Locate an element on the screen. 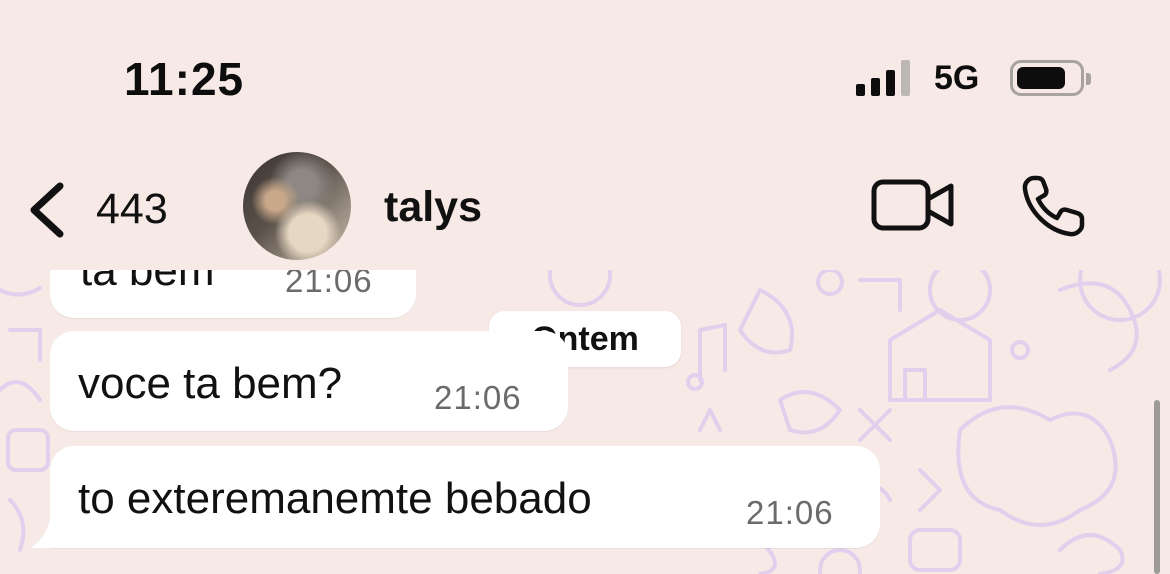  scrollbar is located at coordinates (1157, 487).